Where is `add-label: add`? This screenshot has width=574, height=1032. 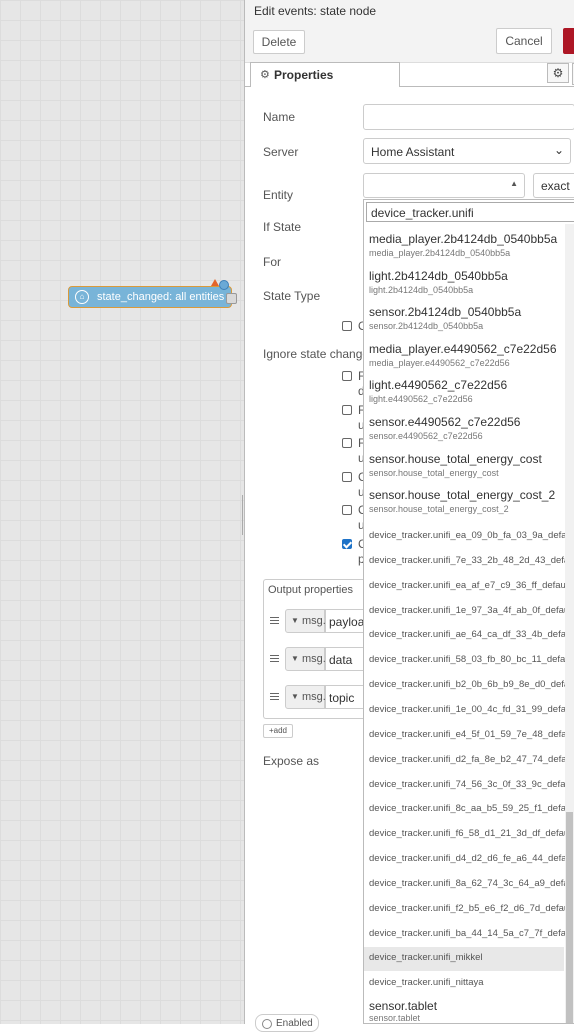
add-label: add is located at coordinates (280, 730).